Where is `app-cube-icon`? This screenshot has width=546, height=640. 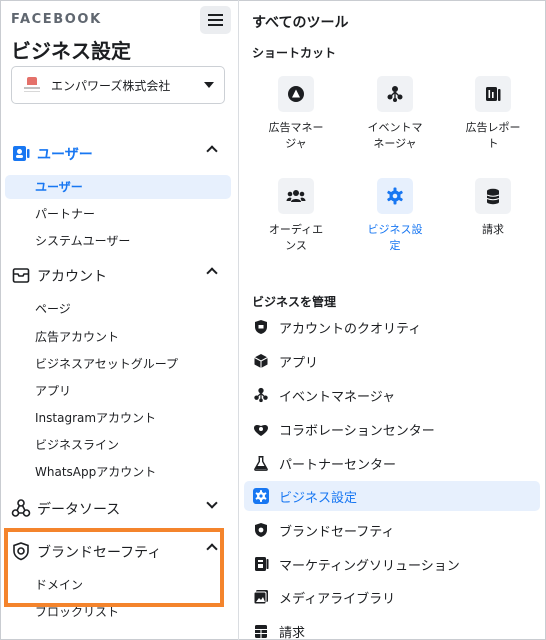 app-cube-icon is located at coordinates (261, 361).